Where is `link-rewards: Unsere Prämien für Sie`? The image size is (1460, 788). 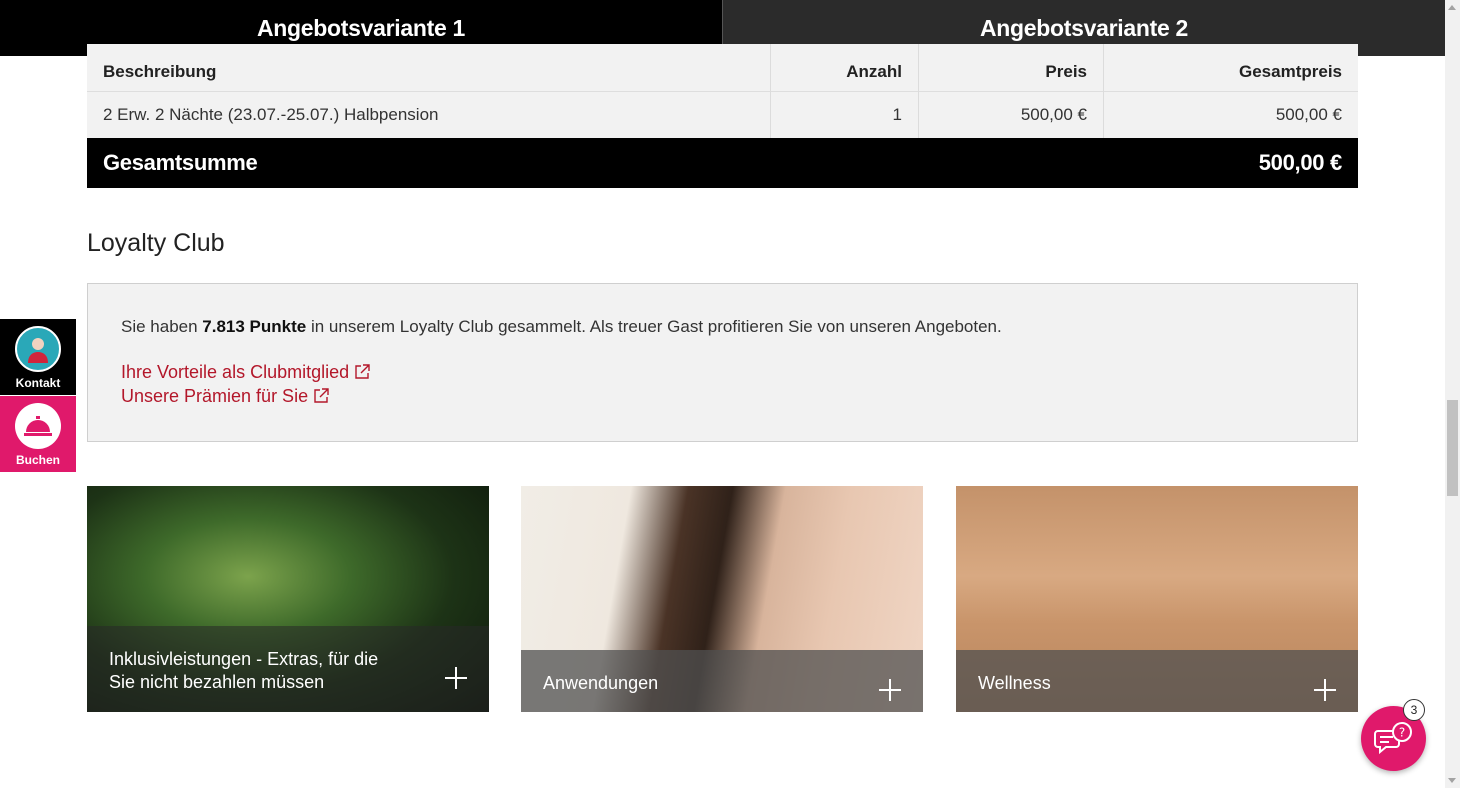
link-rewards: Unsere Prämien für Sie is located at coordinates (722, 396).